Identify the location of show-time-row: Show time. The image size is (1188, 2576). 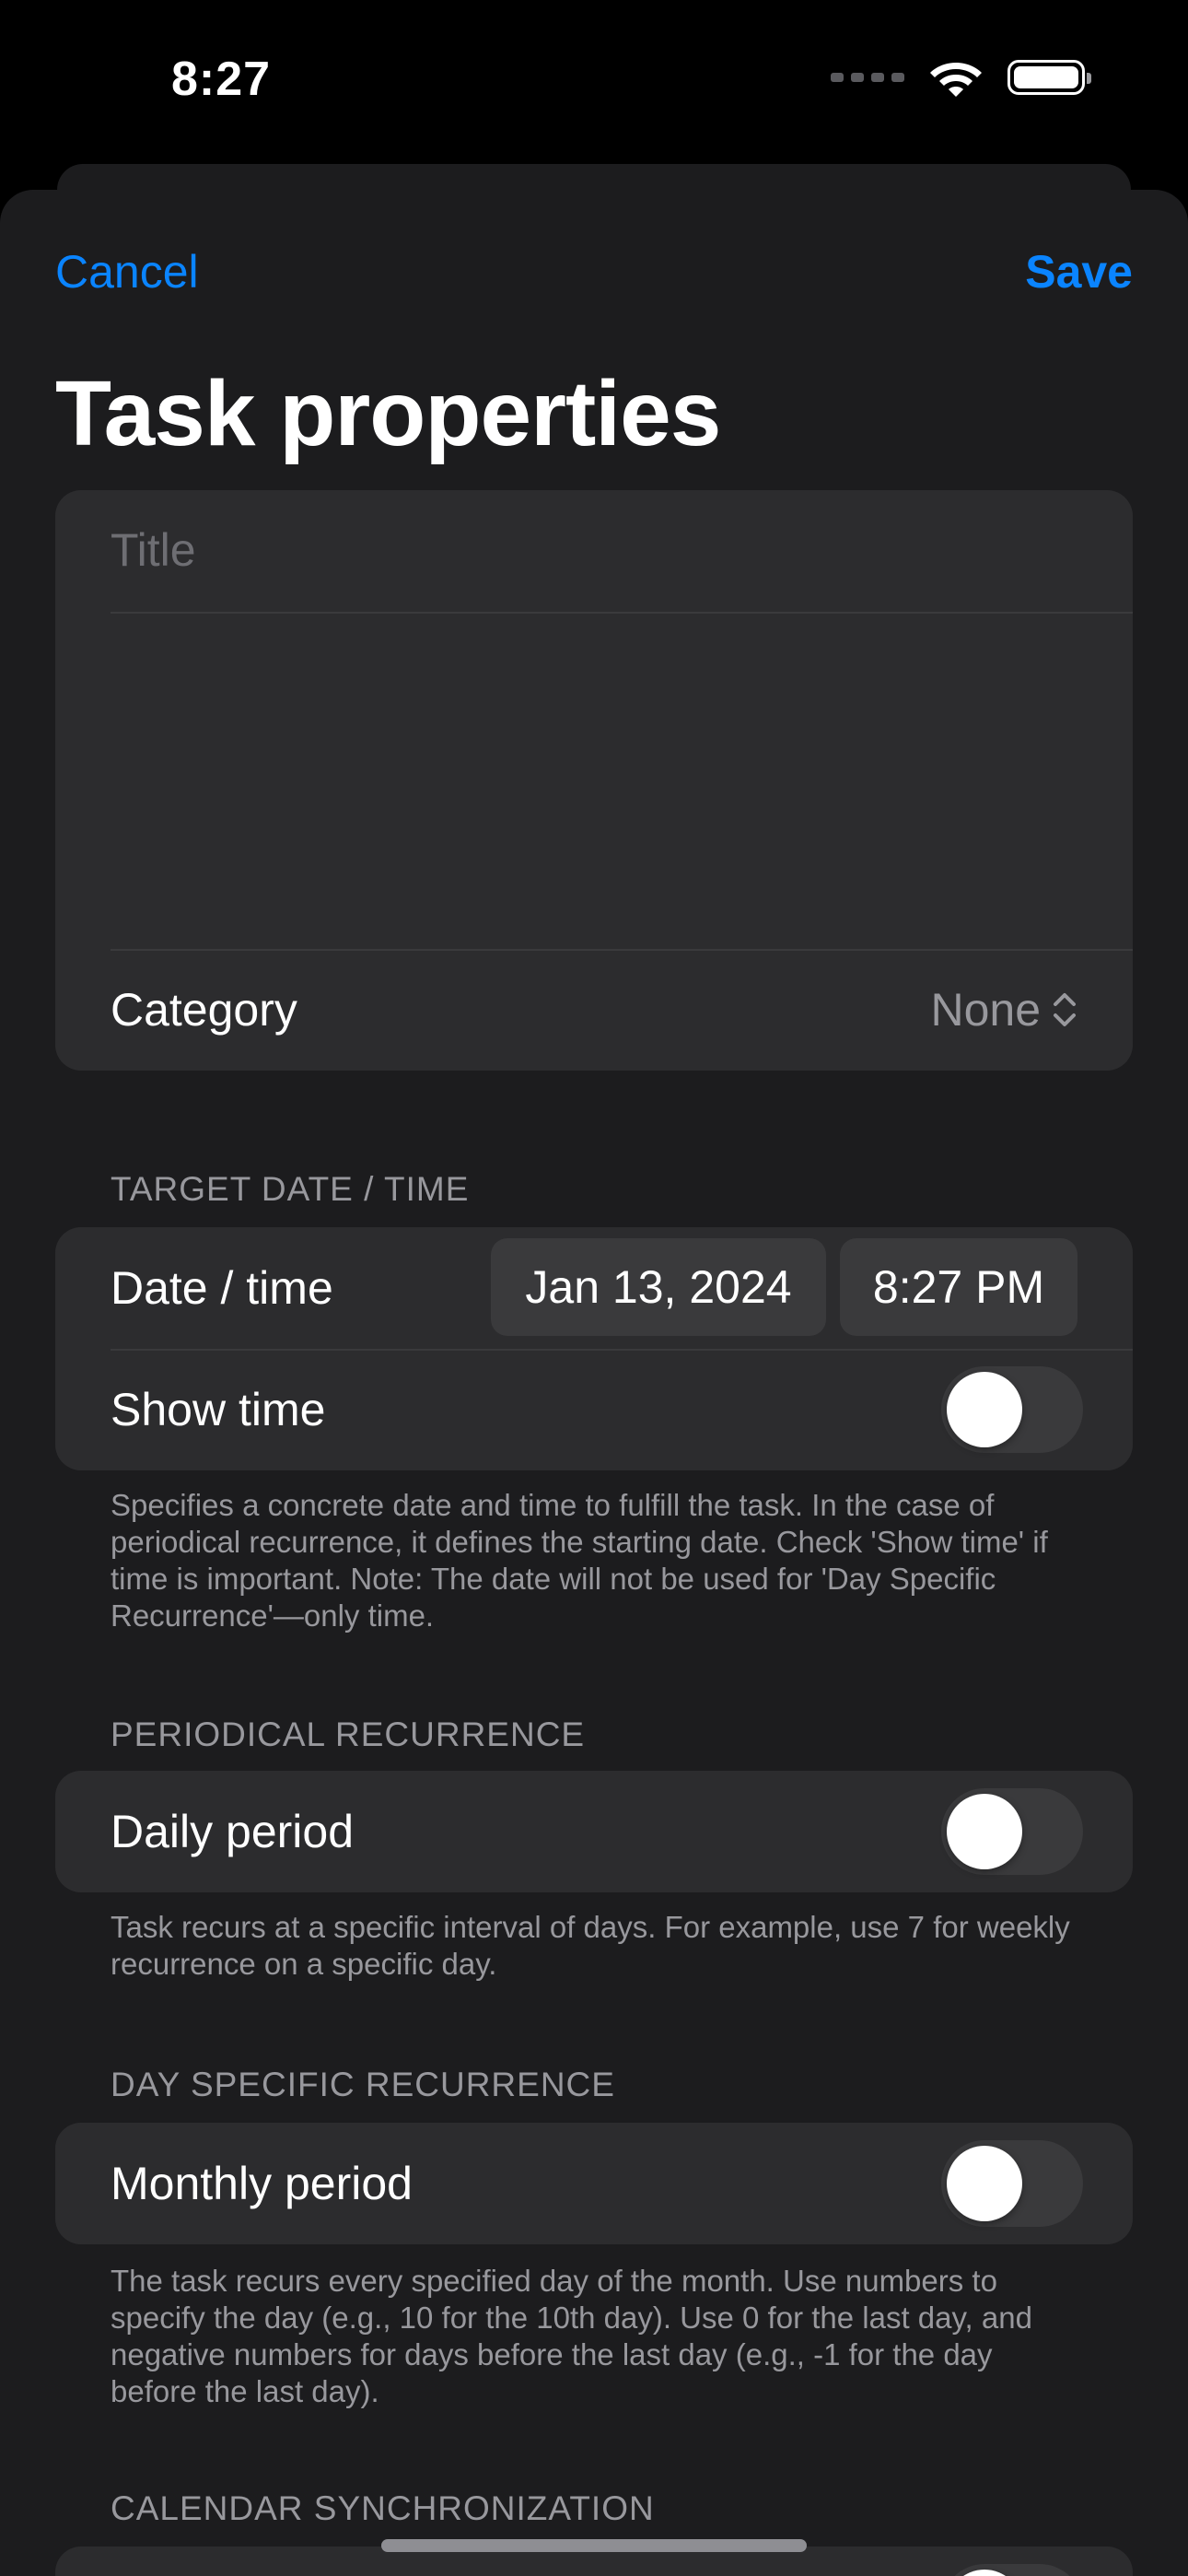
(594, 1409).